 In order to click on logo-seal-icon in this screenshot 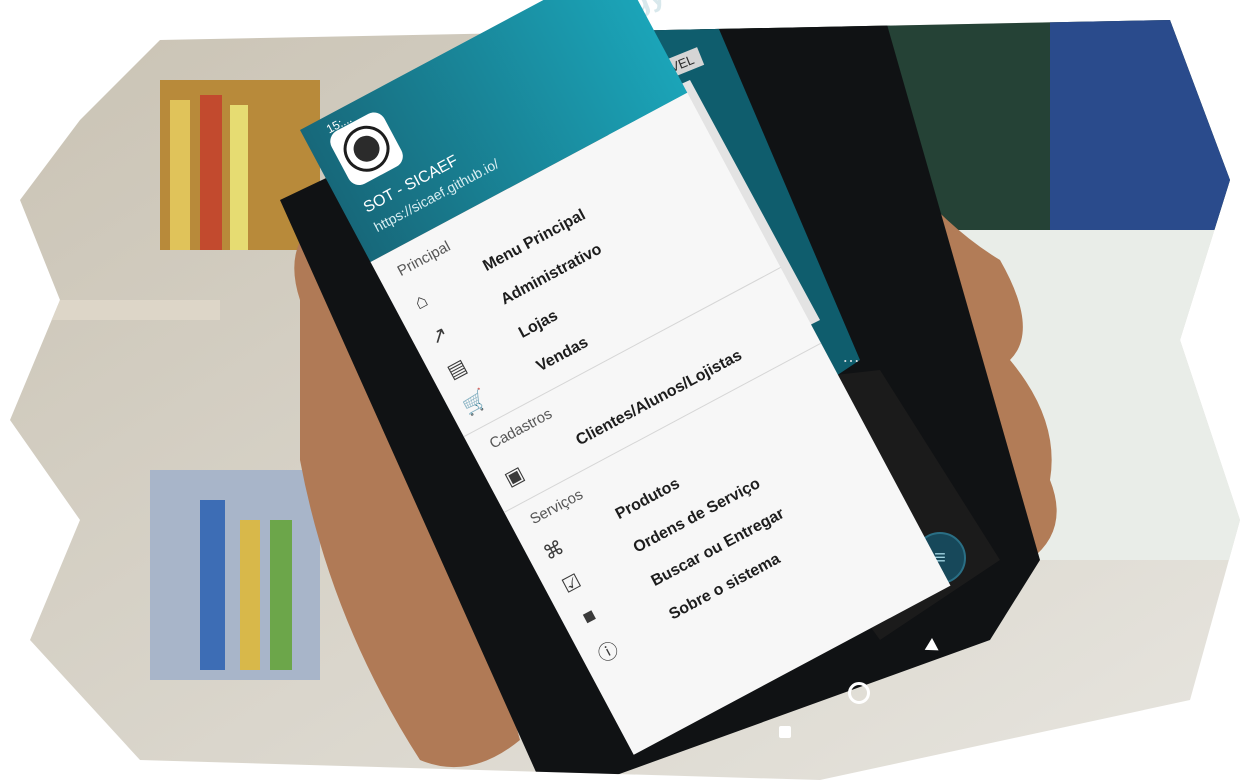, I will do `click(366, 148)`.